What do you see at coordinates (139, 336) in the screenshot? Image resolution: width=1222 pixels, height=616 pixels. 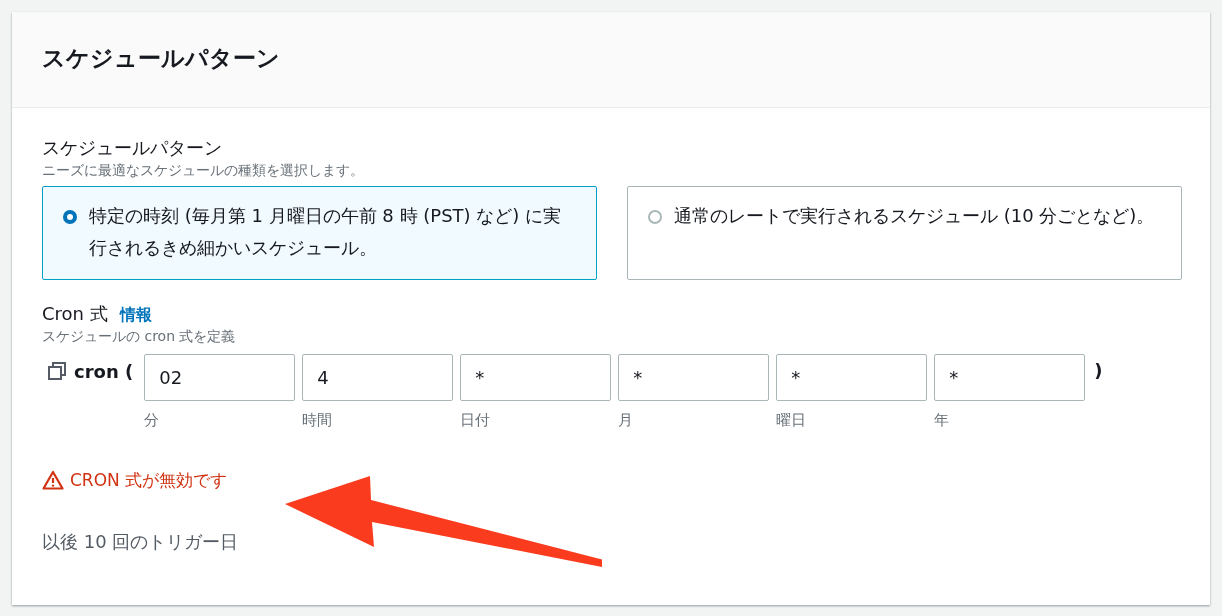 I see `field-description: スケジュールの cron 式を定義` at bounding box center [139, 336].